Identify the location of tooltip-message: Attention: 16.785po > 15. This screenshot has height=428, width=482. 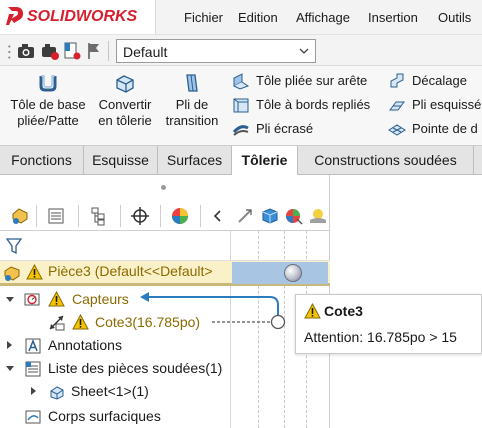
(380, 337).